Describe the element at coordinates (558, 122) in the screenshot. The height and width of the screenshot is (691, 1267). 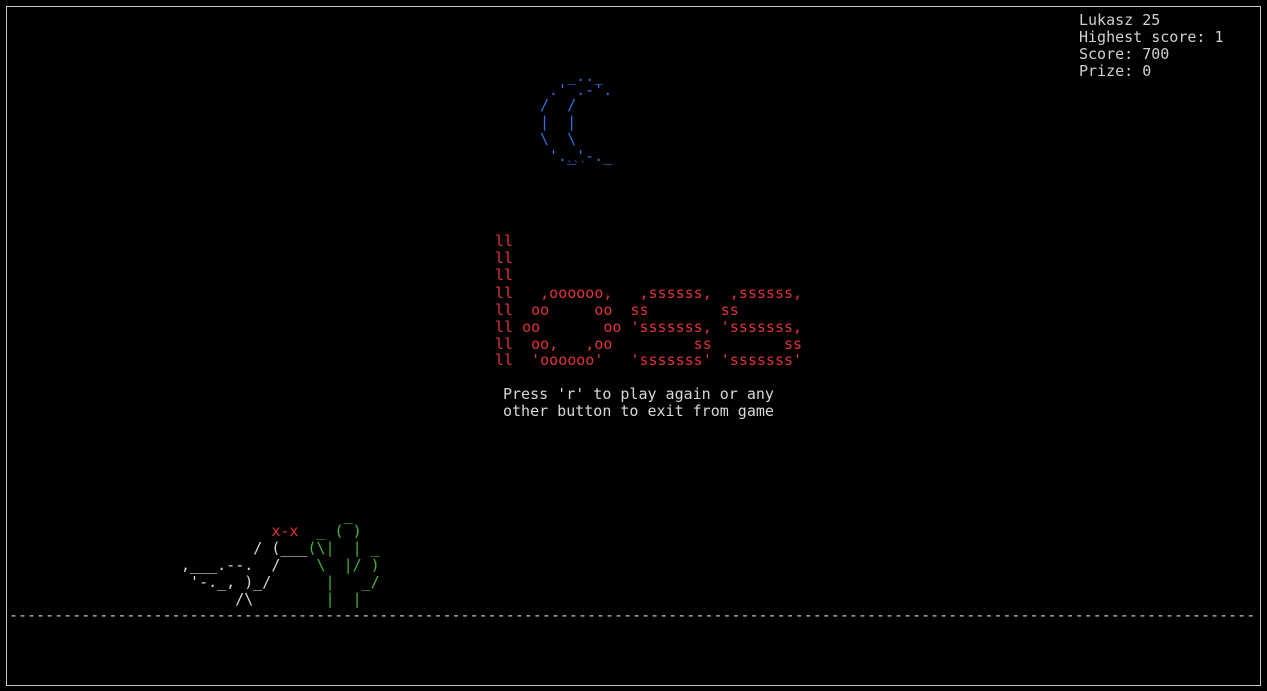
I see `moon-line: | |` at that location.